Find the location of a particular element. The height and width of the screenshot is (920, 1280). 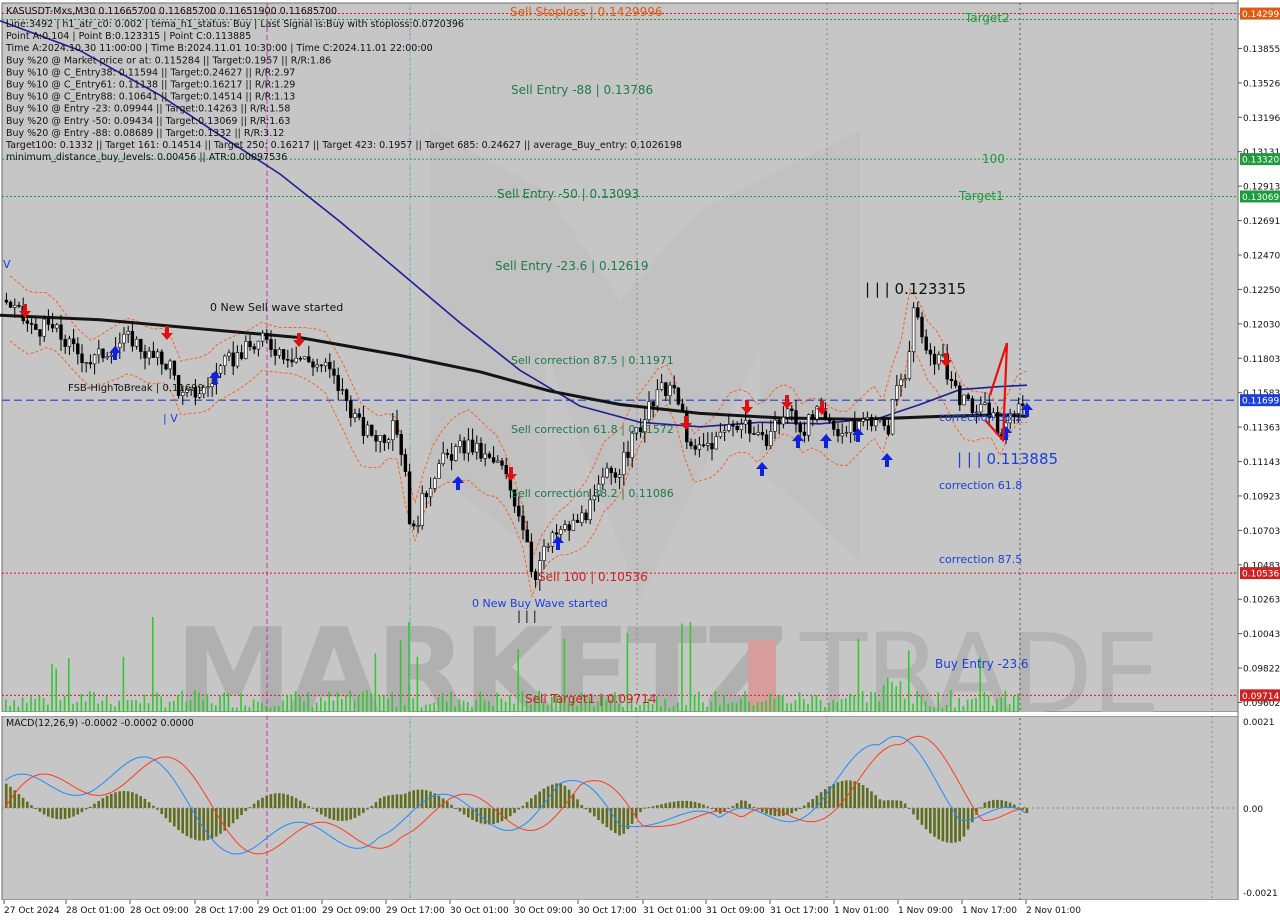

level-label: Sell correction 61.8 | 0.11572 is located at coordinates (592, 429).